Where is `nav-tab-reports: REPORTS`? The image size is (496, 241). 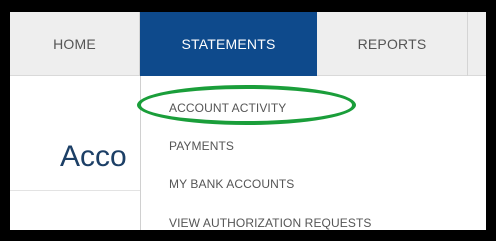 nav-tab-reports: REPORTS is located at coordinates (392, 44).